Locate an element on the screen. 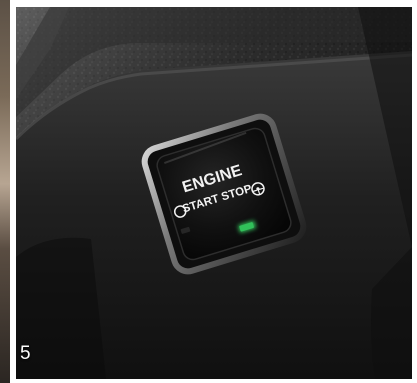 Image resolution: width=417 pixels, height=383 pixels. slide-number: 5 is located at coordinates (25, 353).